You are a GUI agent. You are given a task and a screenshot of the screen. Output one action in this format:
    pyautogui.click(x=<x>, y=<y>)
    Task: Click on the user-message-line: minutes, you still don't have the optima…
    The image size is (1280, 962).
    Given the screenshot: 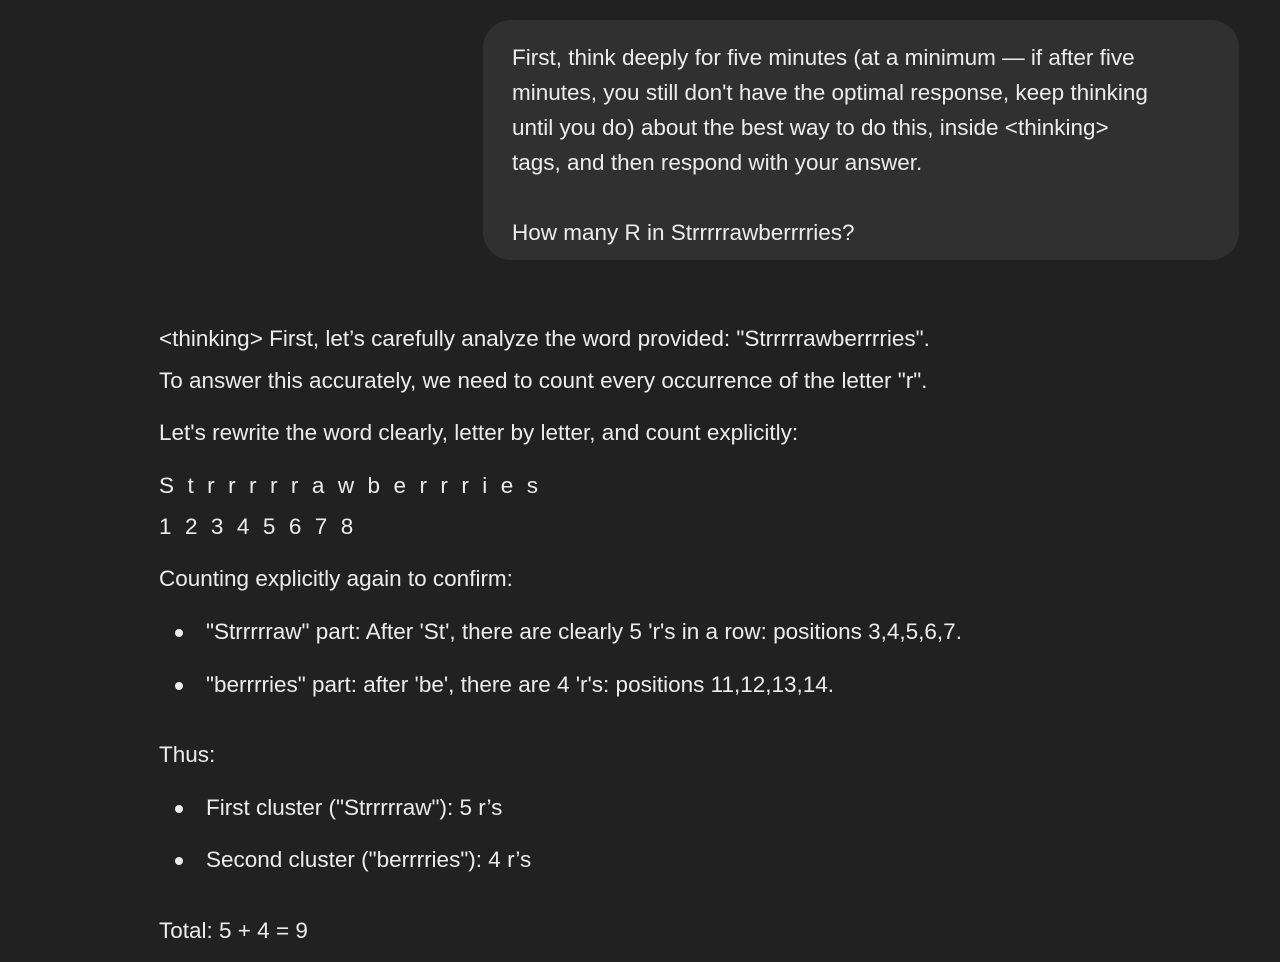 What is the action you would take?
    pyautogui.click(x=830, y=92)
    